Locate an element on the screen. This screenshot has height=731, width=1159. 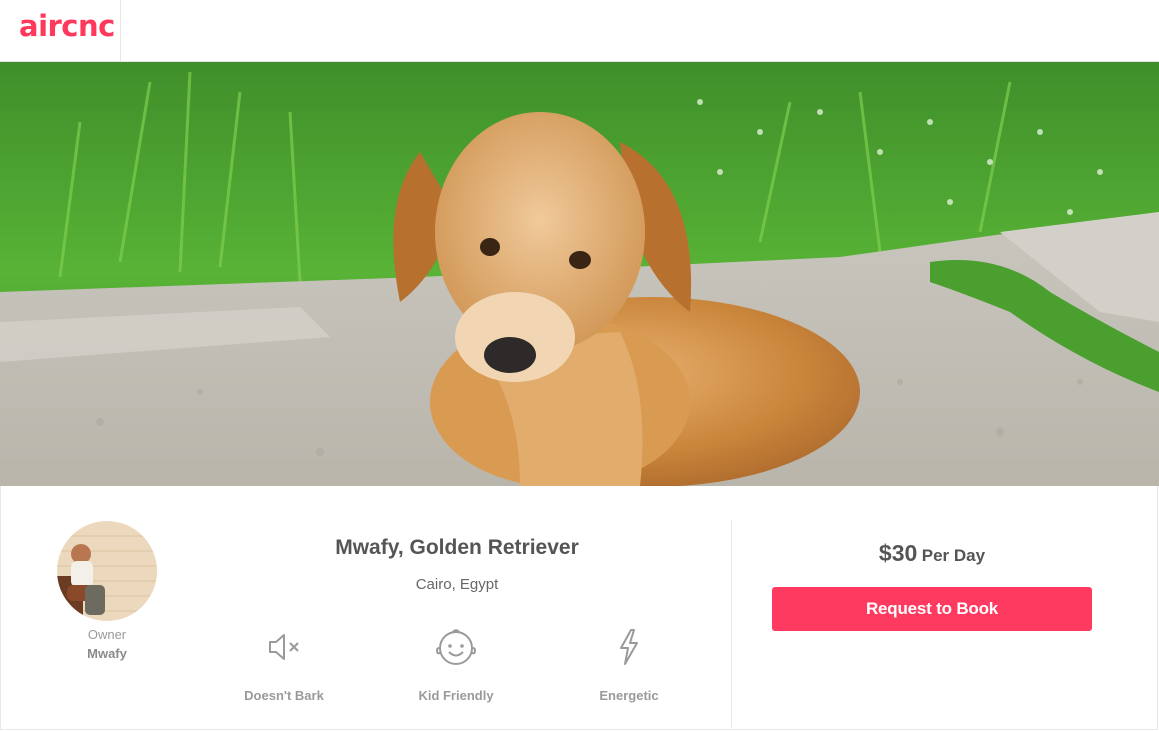
feature-doesnt-bark: Doesn't Bark is located at coordinates (284, 664).